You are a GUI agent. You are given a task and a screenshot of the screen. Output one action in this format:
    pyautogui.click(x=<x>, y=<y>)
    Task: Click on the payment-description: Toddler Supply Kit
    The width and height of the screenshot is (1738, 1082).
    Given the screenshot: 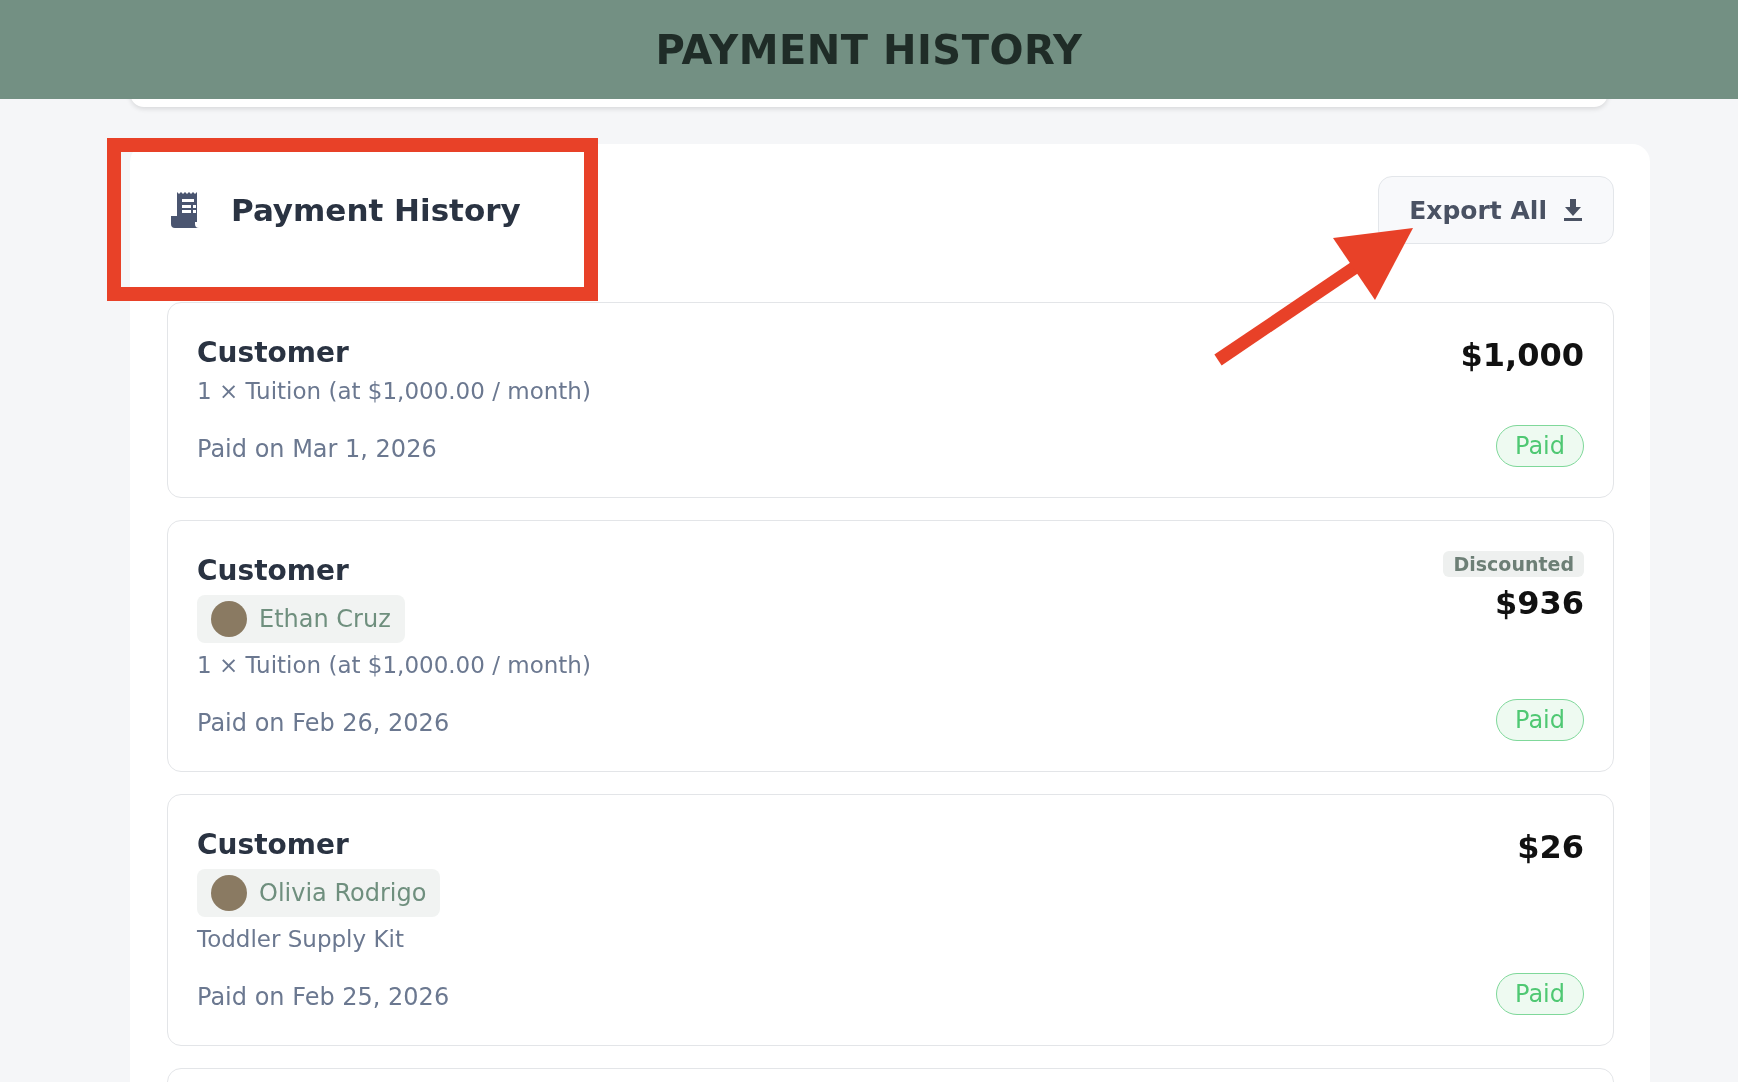 What is the action you would take?
    pyautogui.click(x=300, y=939)
    